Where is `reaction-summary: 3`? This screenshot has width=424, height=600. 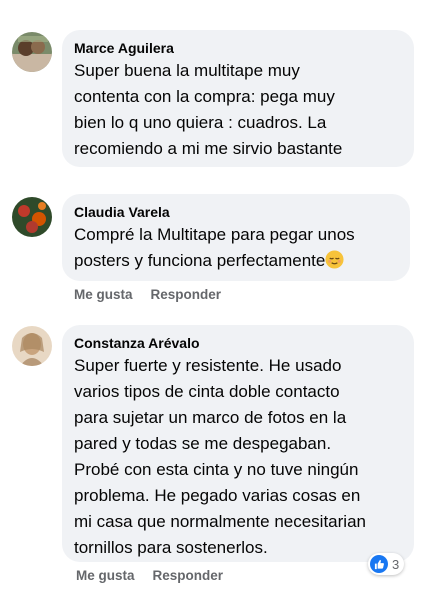
reaction-summary: 3 is located at coordinates (386, 564).